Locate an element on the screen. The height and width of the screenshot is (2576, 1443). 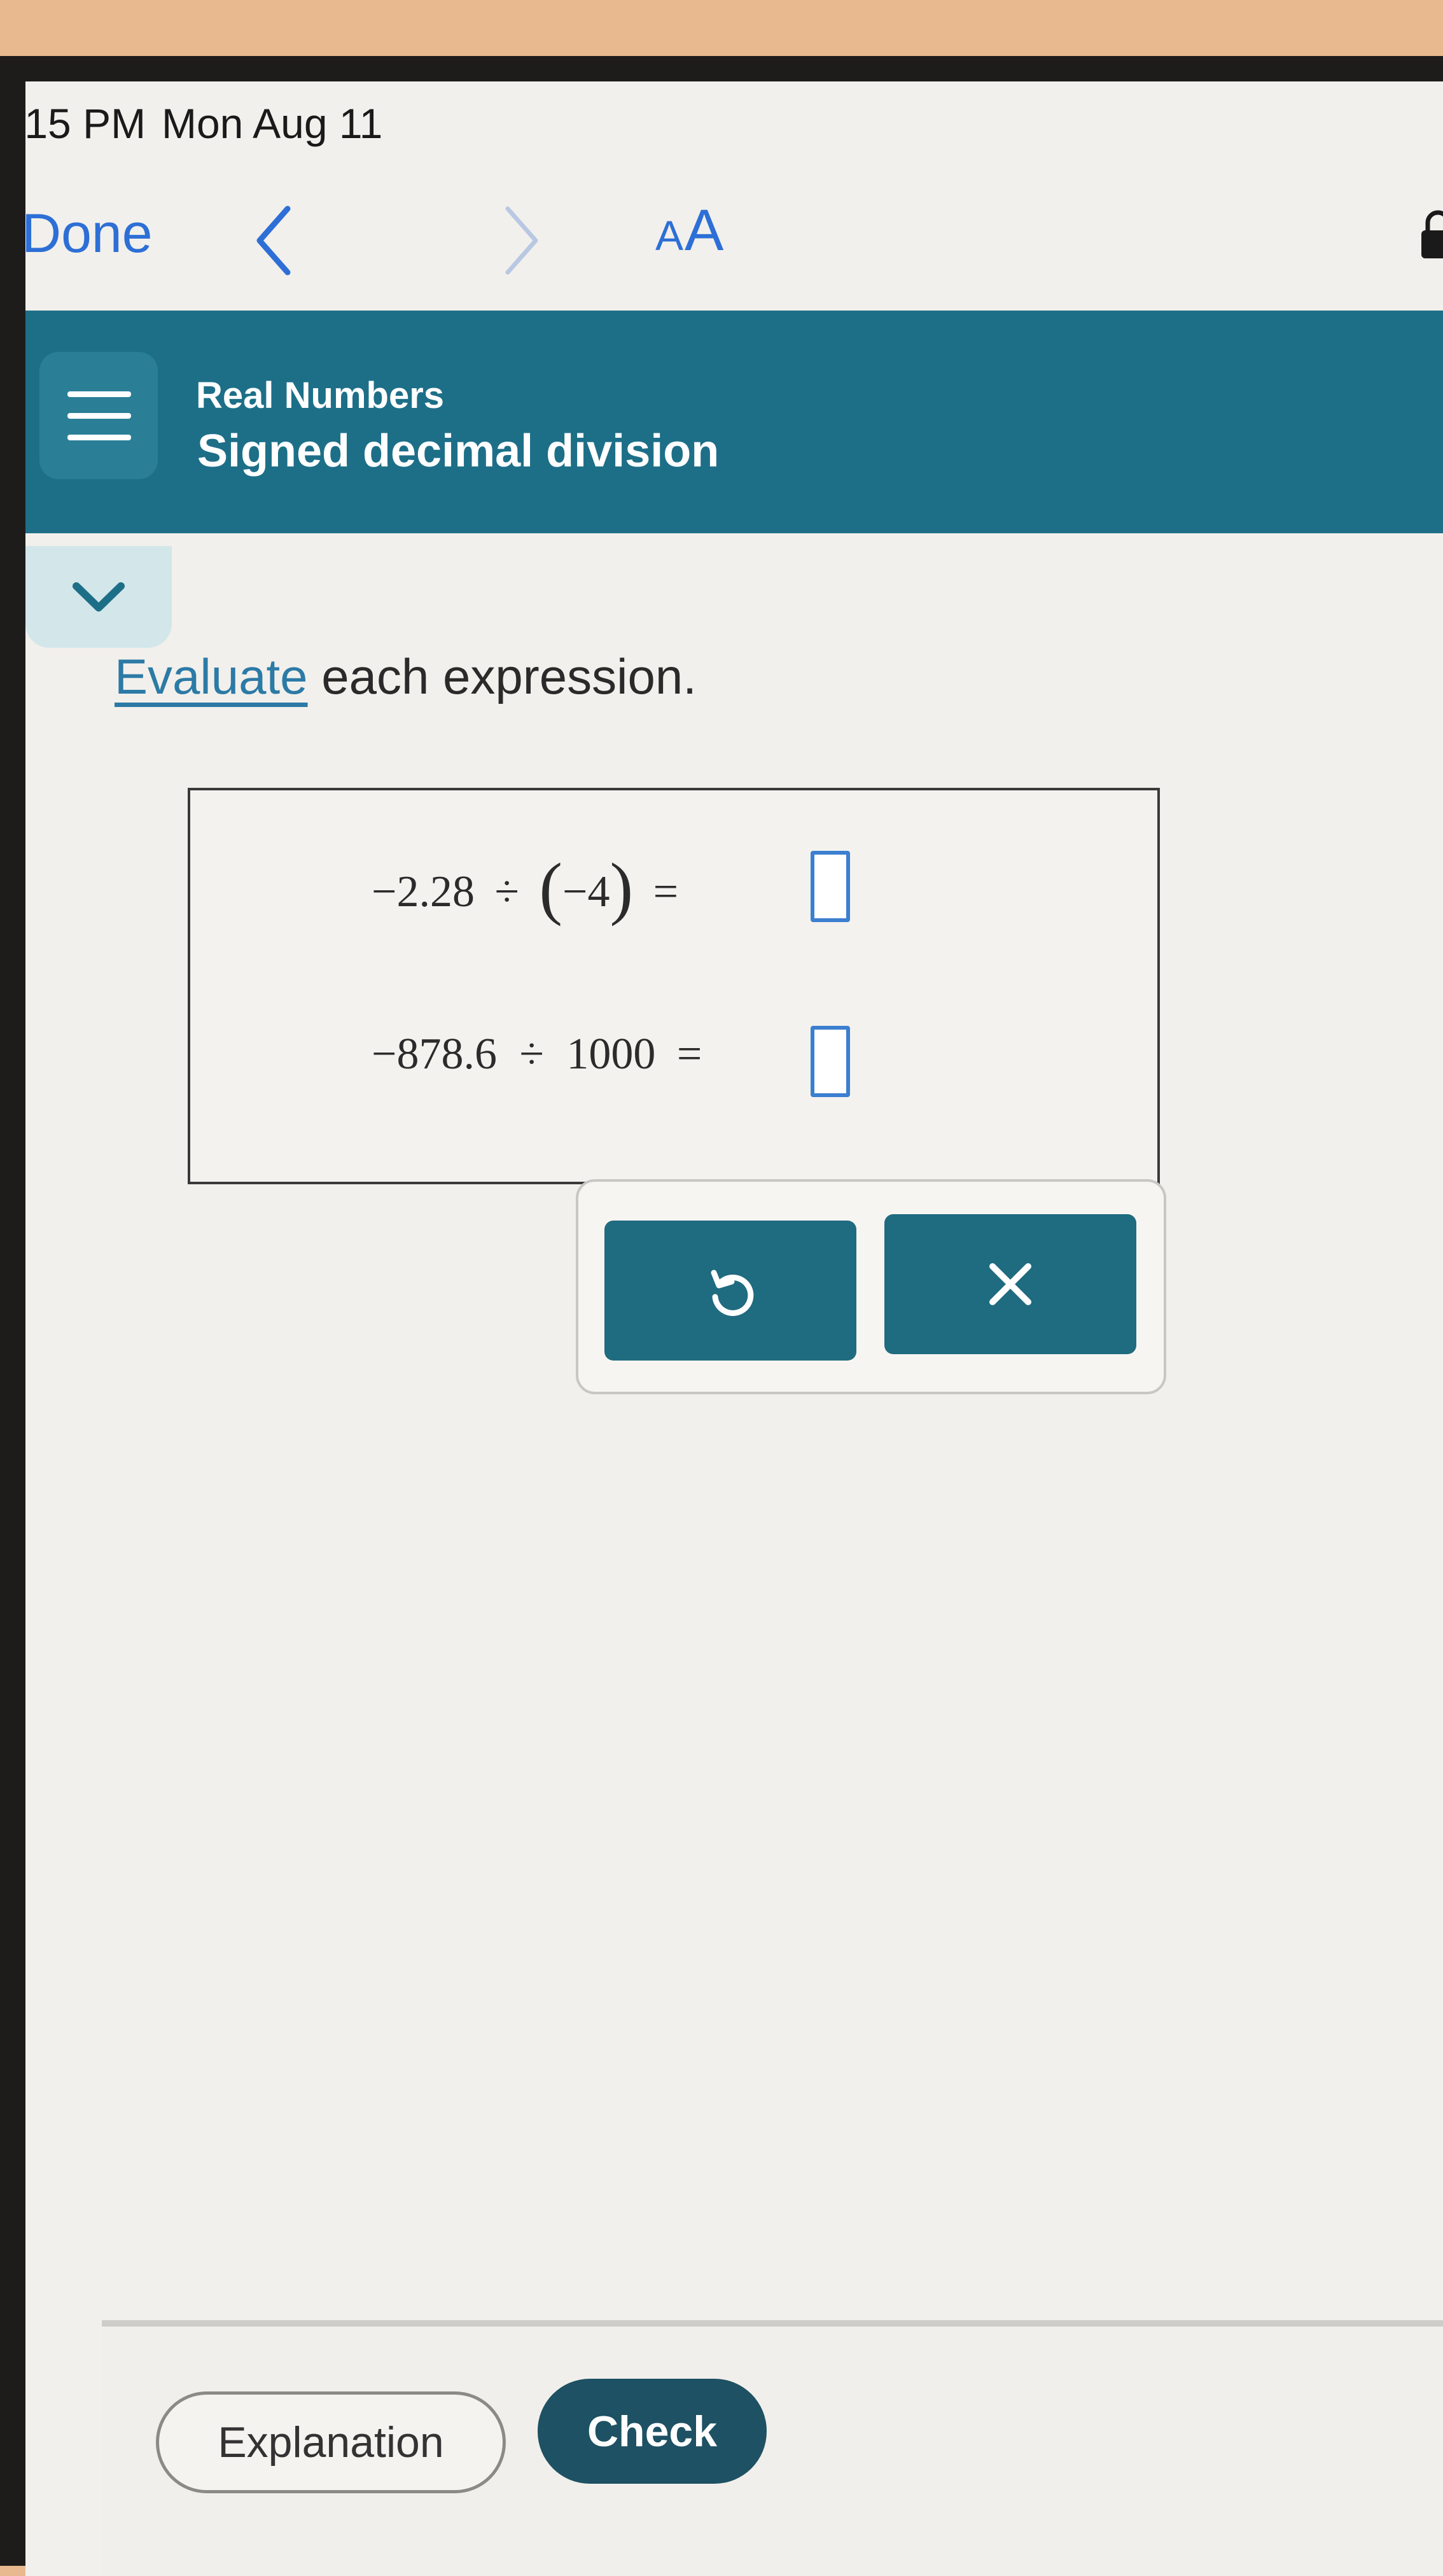
evaluate-link: Evaluate is located at coordinates (212, 676).